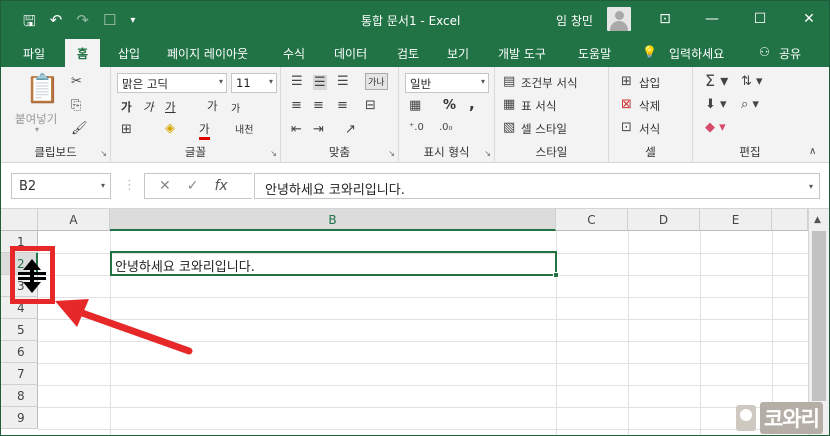 This screenshot has width=830, height=436. Describe the element at coordinates (458, 53) in the screenshot. I see `tab-view: 보기` at that location.